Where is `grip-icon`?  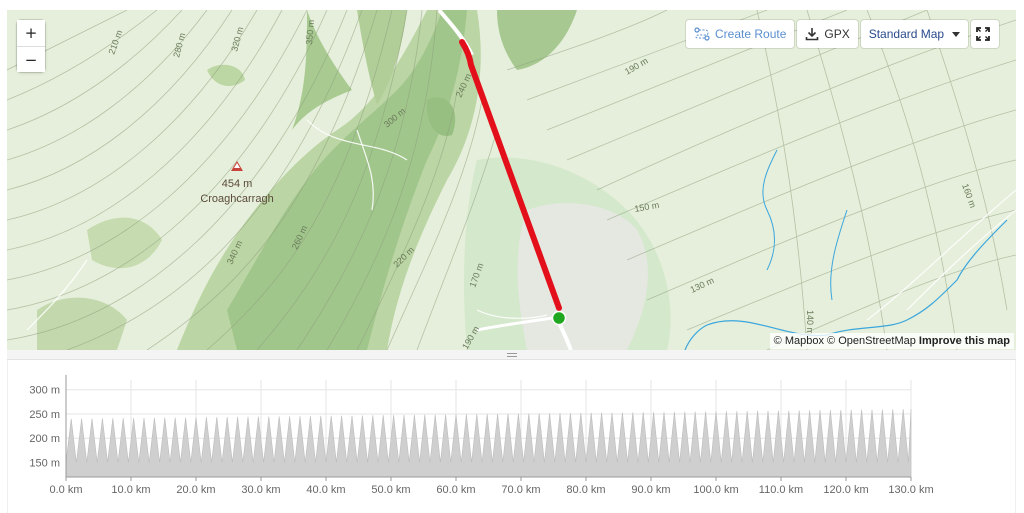 grip-icon is located at coordinates (512, 355).